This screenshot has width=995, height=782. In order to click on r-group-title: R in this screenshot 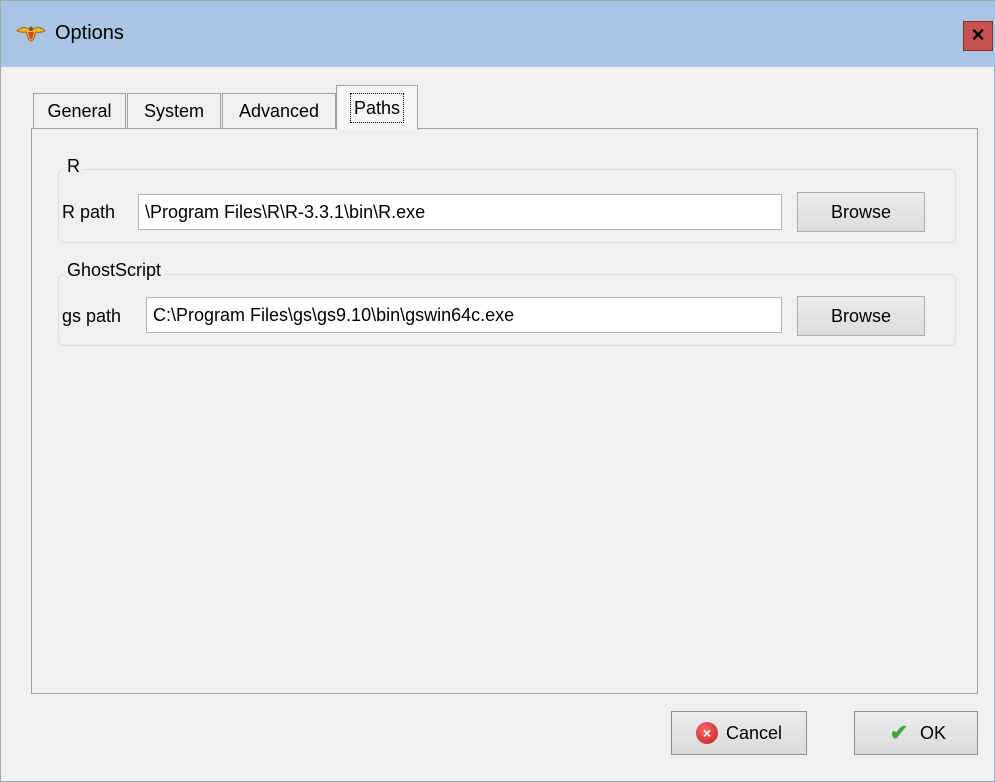, I will do `click(73, 166)`.